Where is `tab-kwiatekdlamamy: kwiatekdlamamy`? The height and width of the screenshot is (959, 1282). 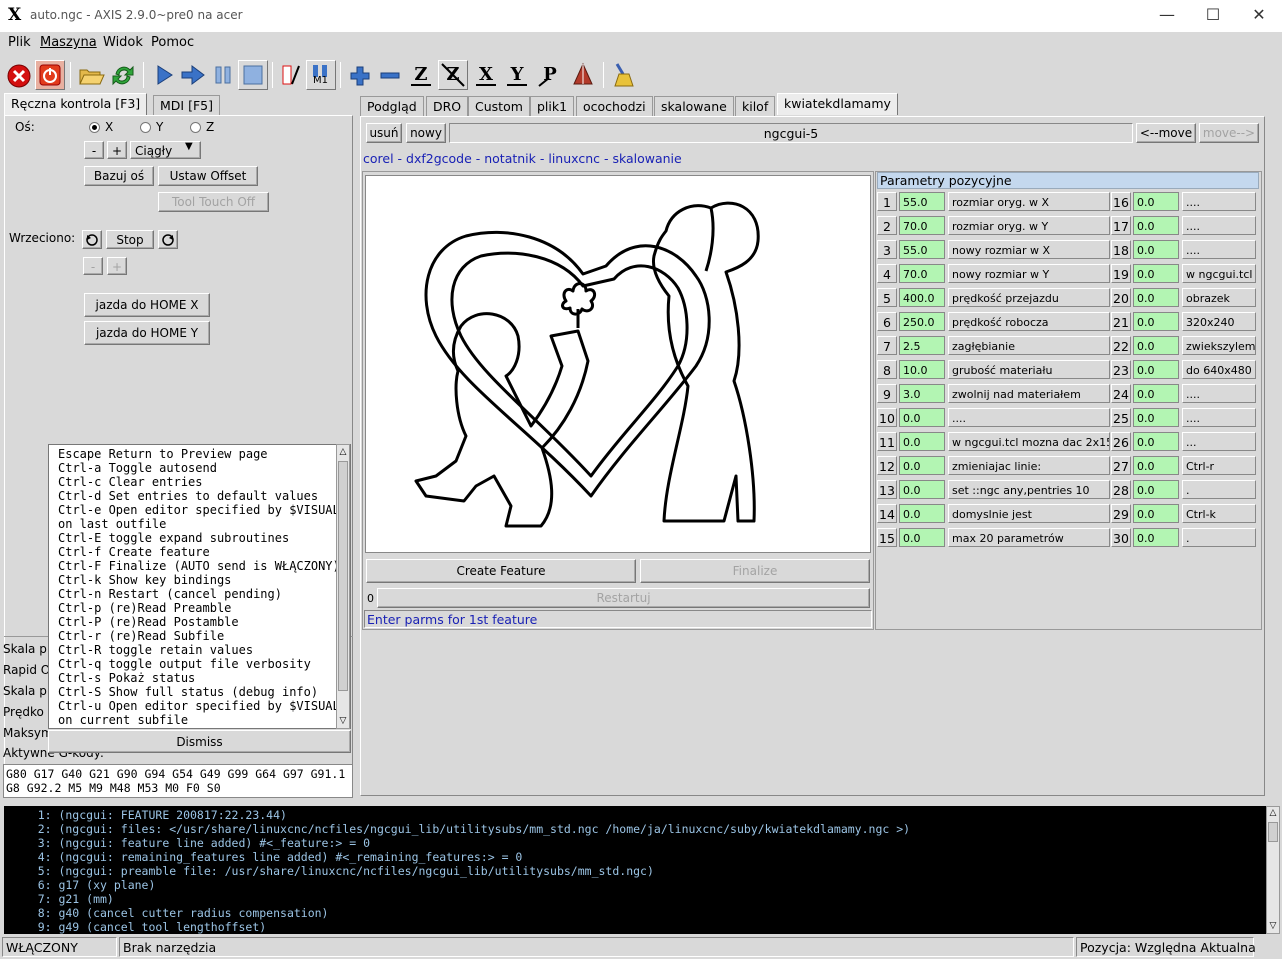 tab-kwiatekdlamamy: kwiatekdlamamy is located at coordinates (837, 104).